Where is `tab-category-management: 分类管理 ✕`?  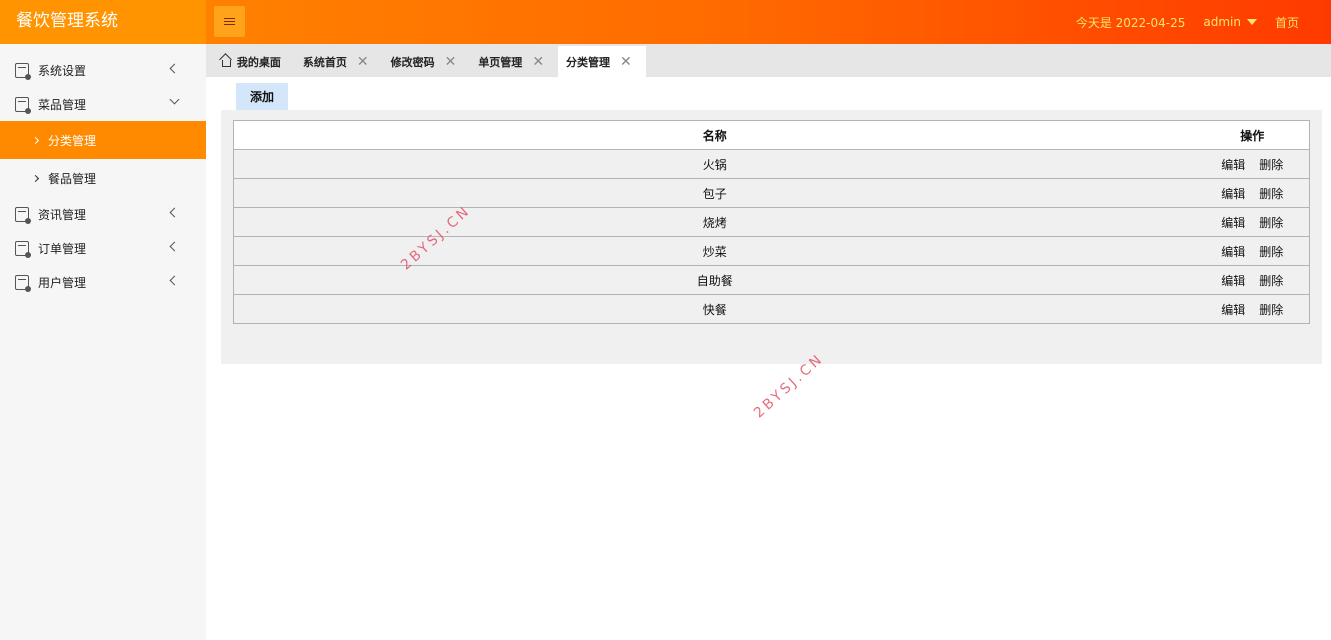
tab-category-management: 分类管理 ✕ is located at coordinates (602, 61).